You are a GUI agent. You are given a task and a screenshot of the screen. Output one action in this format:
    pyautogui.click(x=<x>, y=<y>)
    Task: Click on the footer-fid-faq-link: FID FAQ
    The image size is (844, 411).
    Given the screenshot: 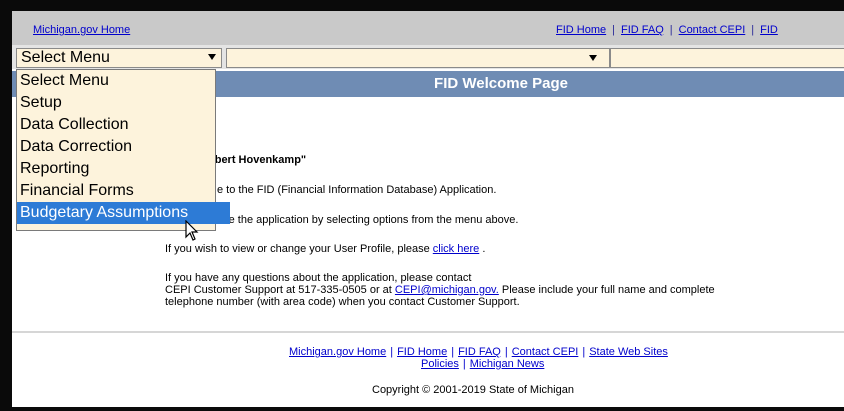 What is the action you would take?
    pyautogui.click(x=479, y=352)
    